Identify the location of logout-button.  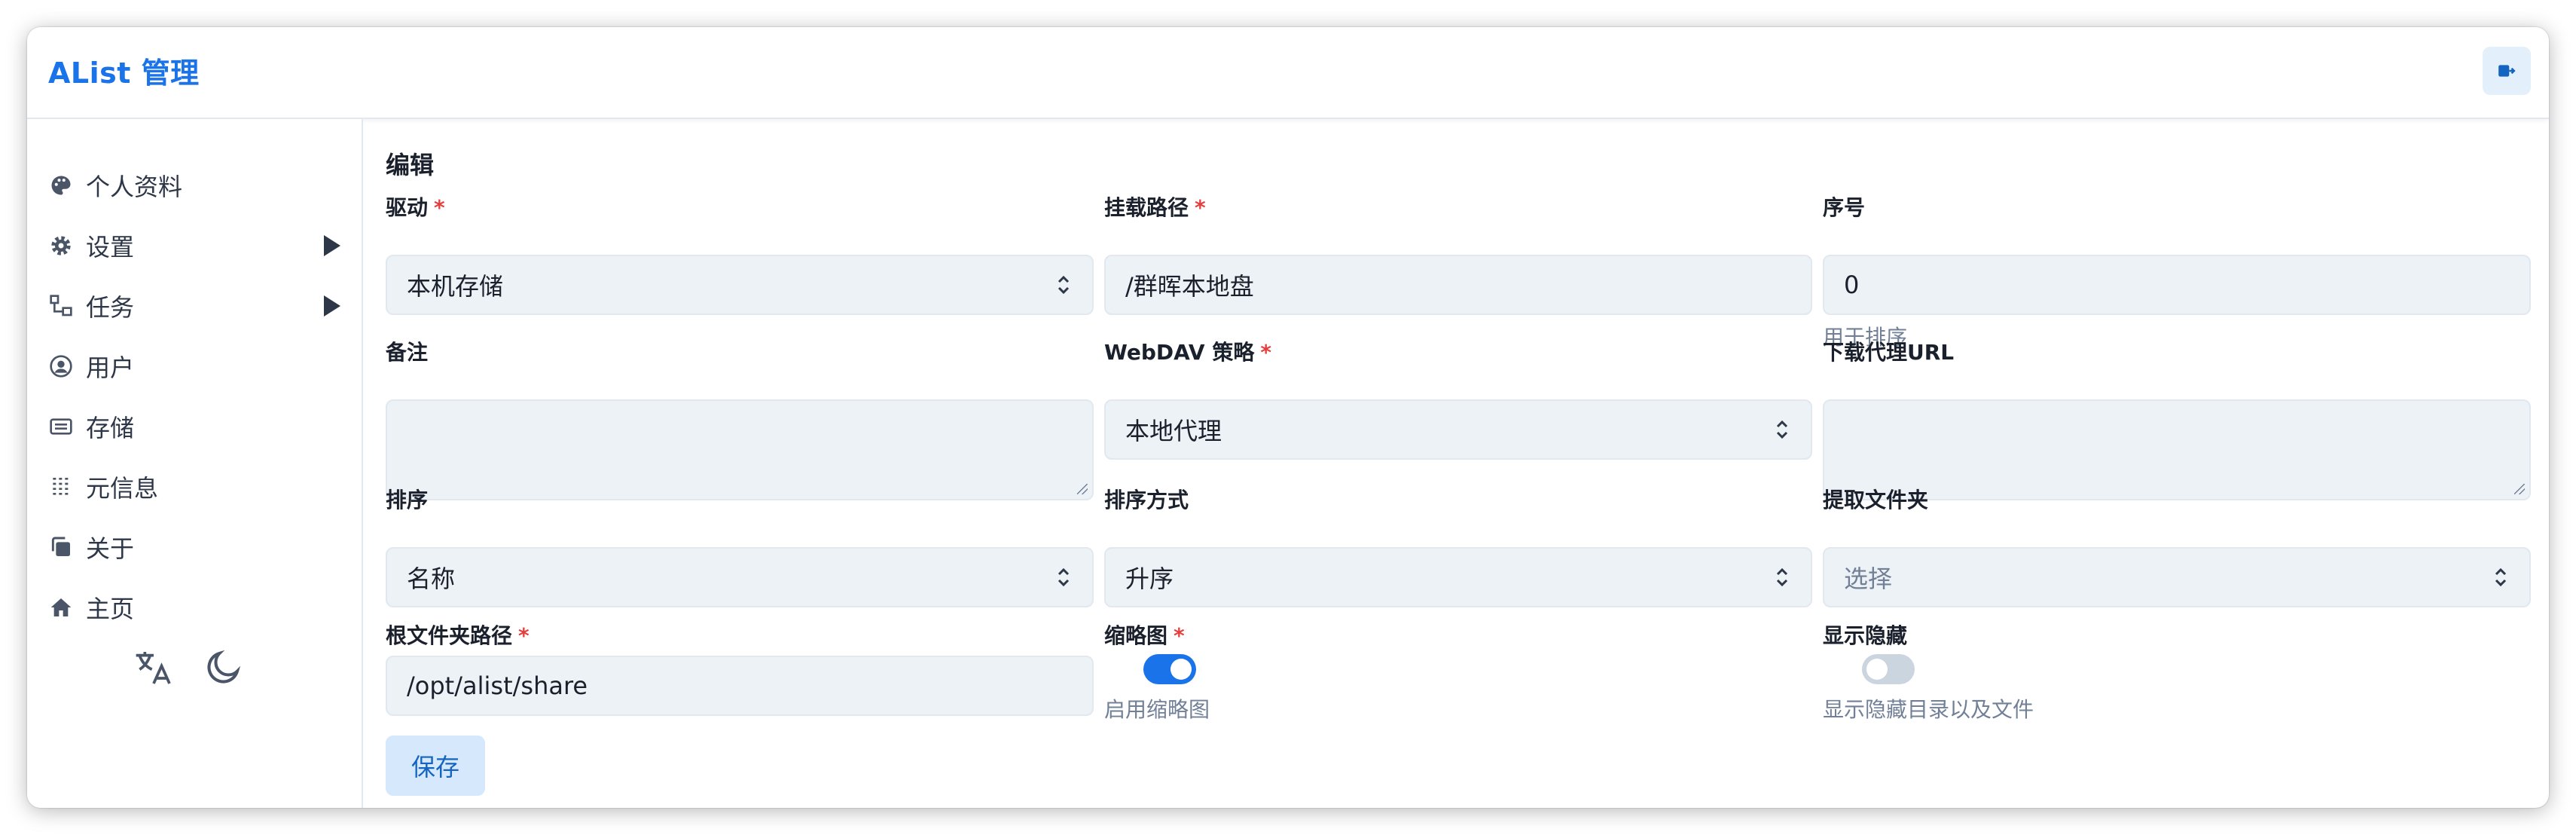
(2507, 71).